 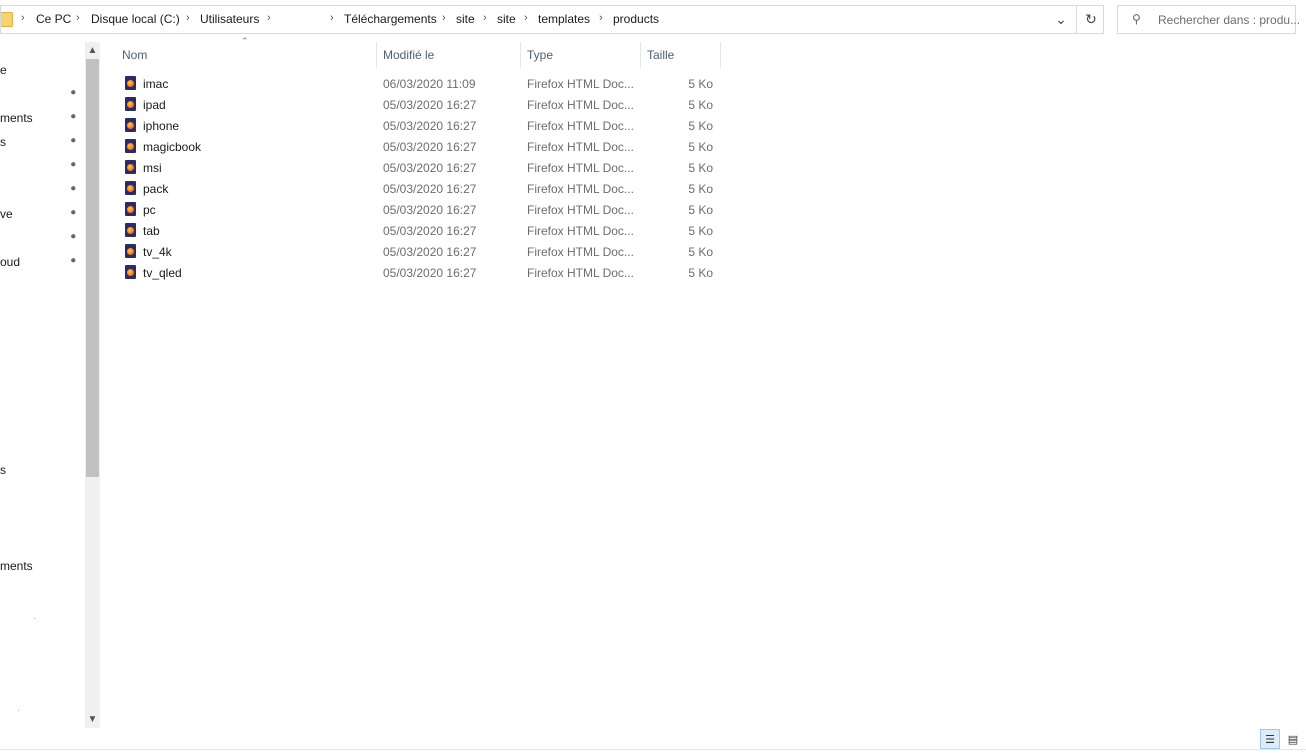 I want to click on scroll-down-icon: ▼, so click(x=92, y=719).